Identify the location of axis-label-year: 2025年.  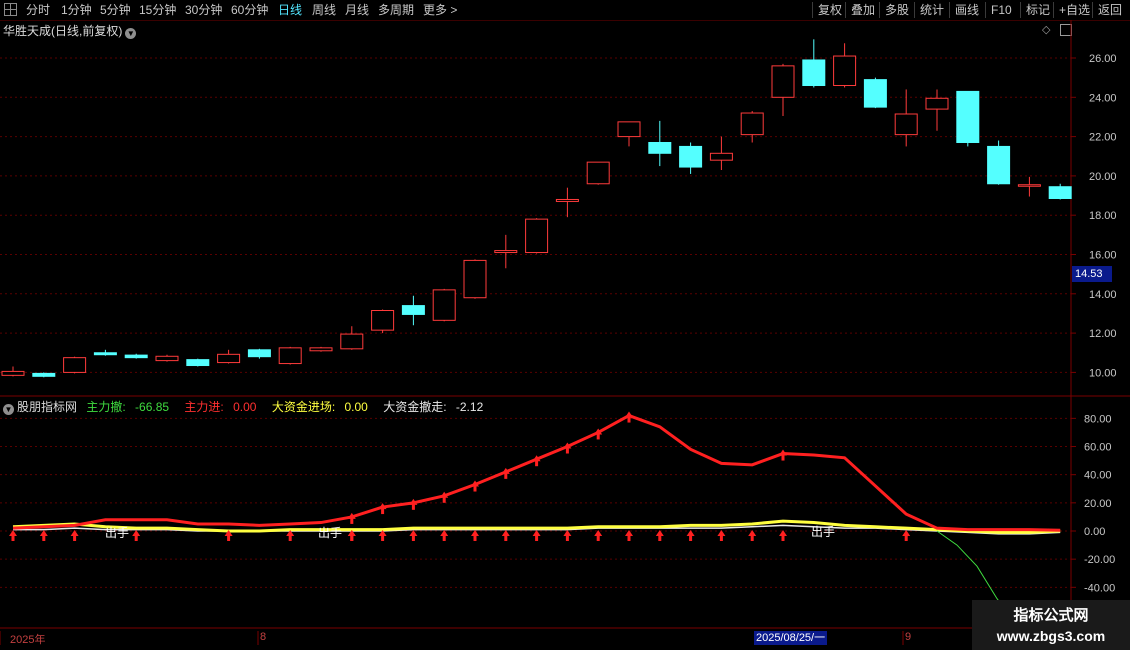
(28, 640).